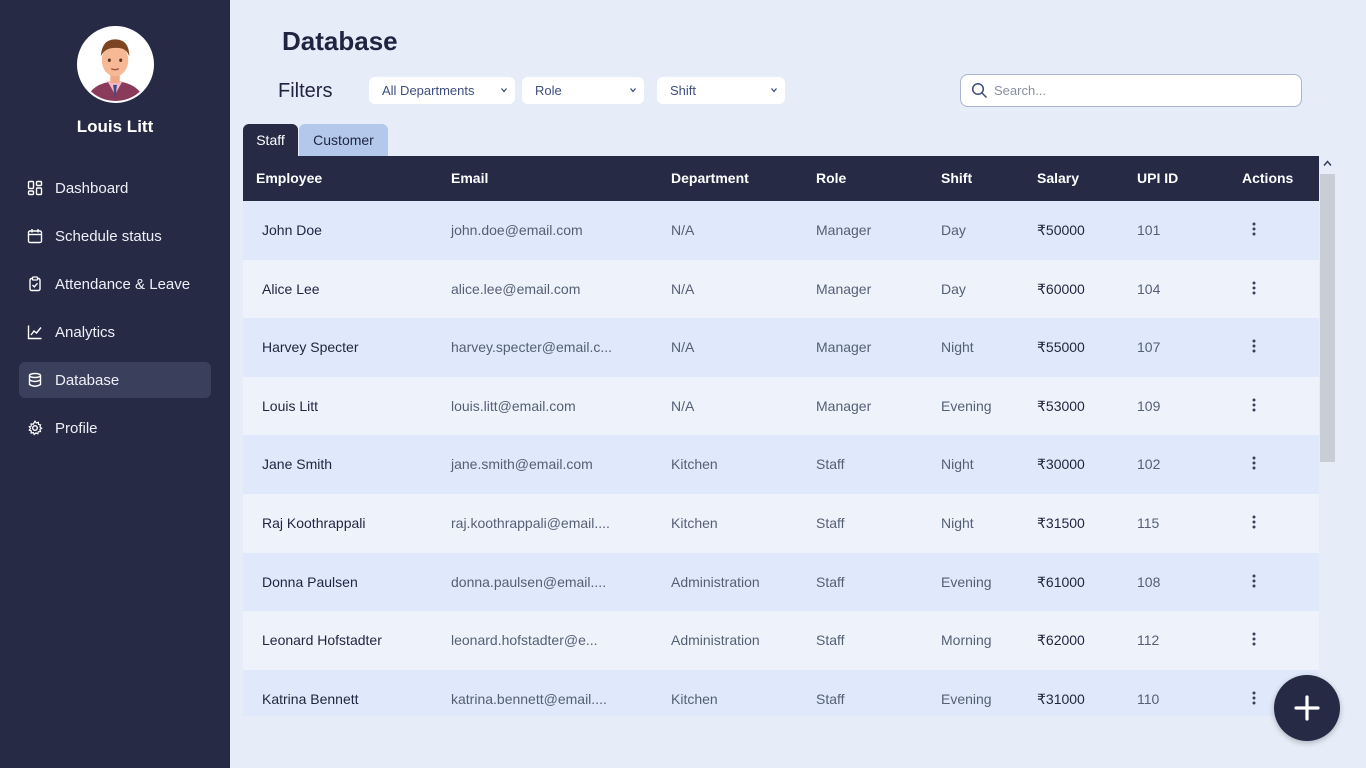  Describe the element at coordinates (76, 428) in the screenshot. I see `sidebar-item-label: Profile` at that location.